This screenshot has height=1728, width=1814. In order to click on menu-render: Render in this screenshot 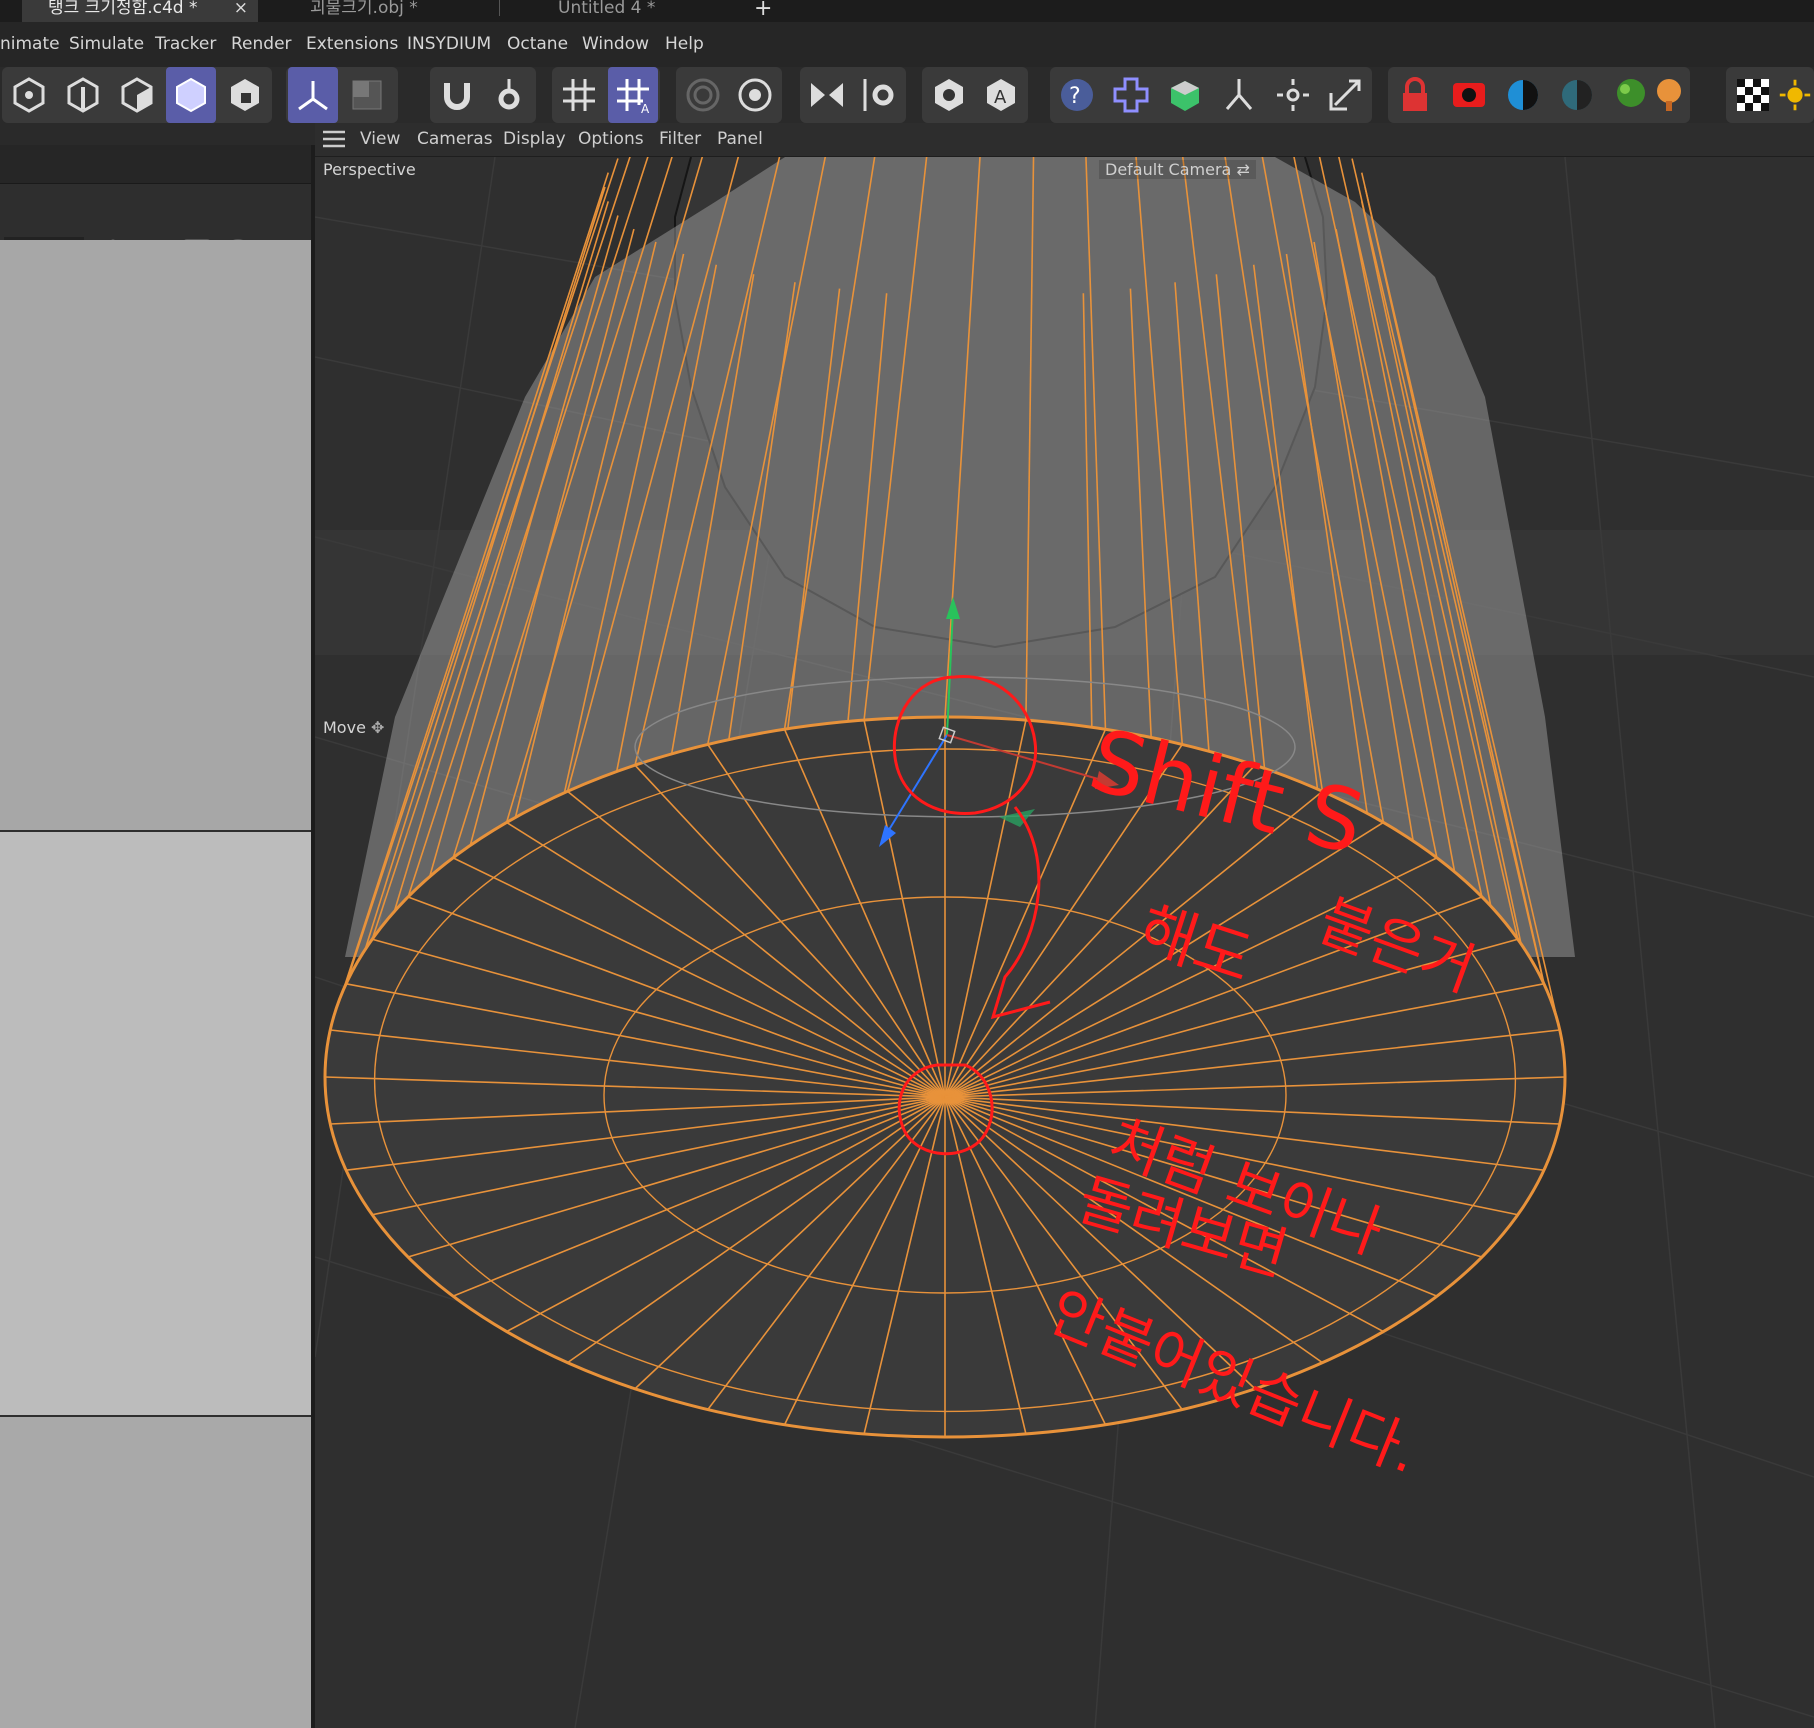, I will do `click(261, 44)`.